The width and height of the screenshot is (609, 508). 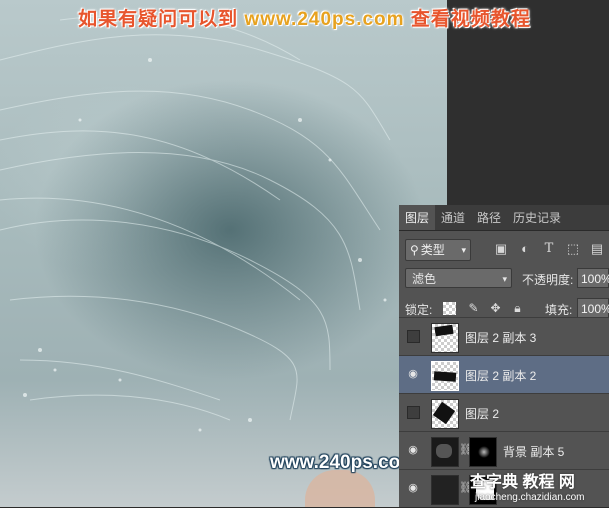 What do you see at coordinates (344, 462) in the screenshot?
I see `bottom-site-watermark: www.240ps.com` at bounding box center [344, 462].